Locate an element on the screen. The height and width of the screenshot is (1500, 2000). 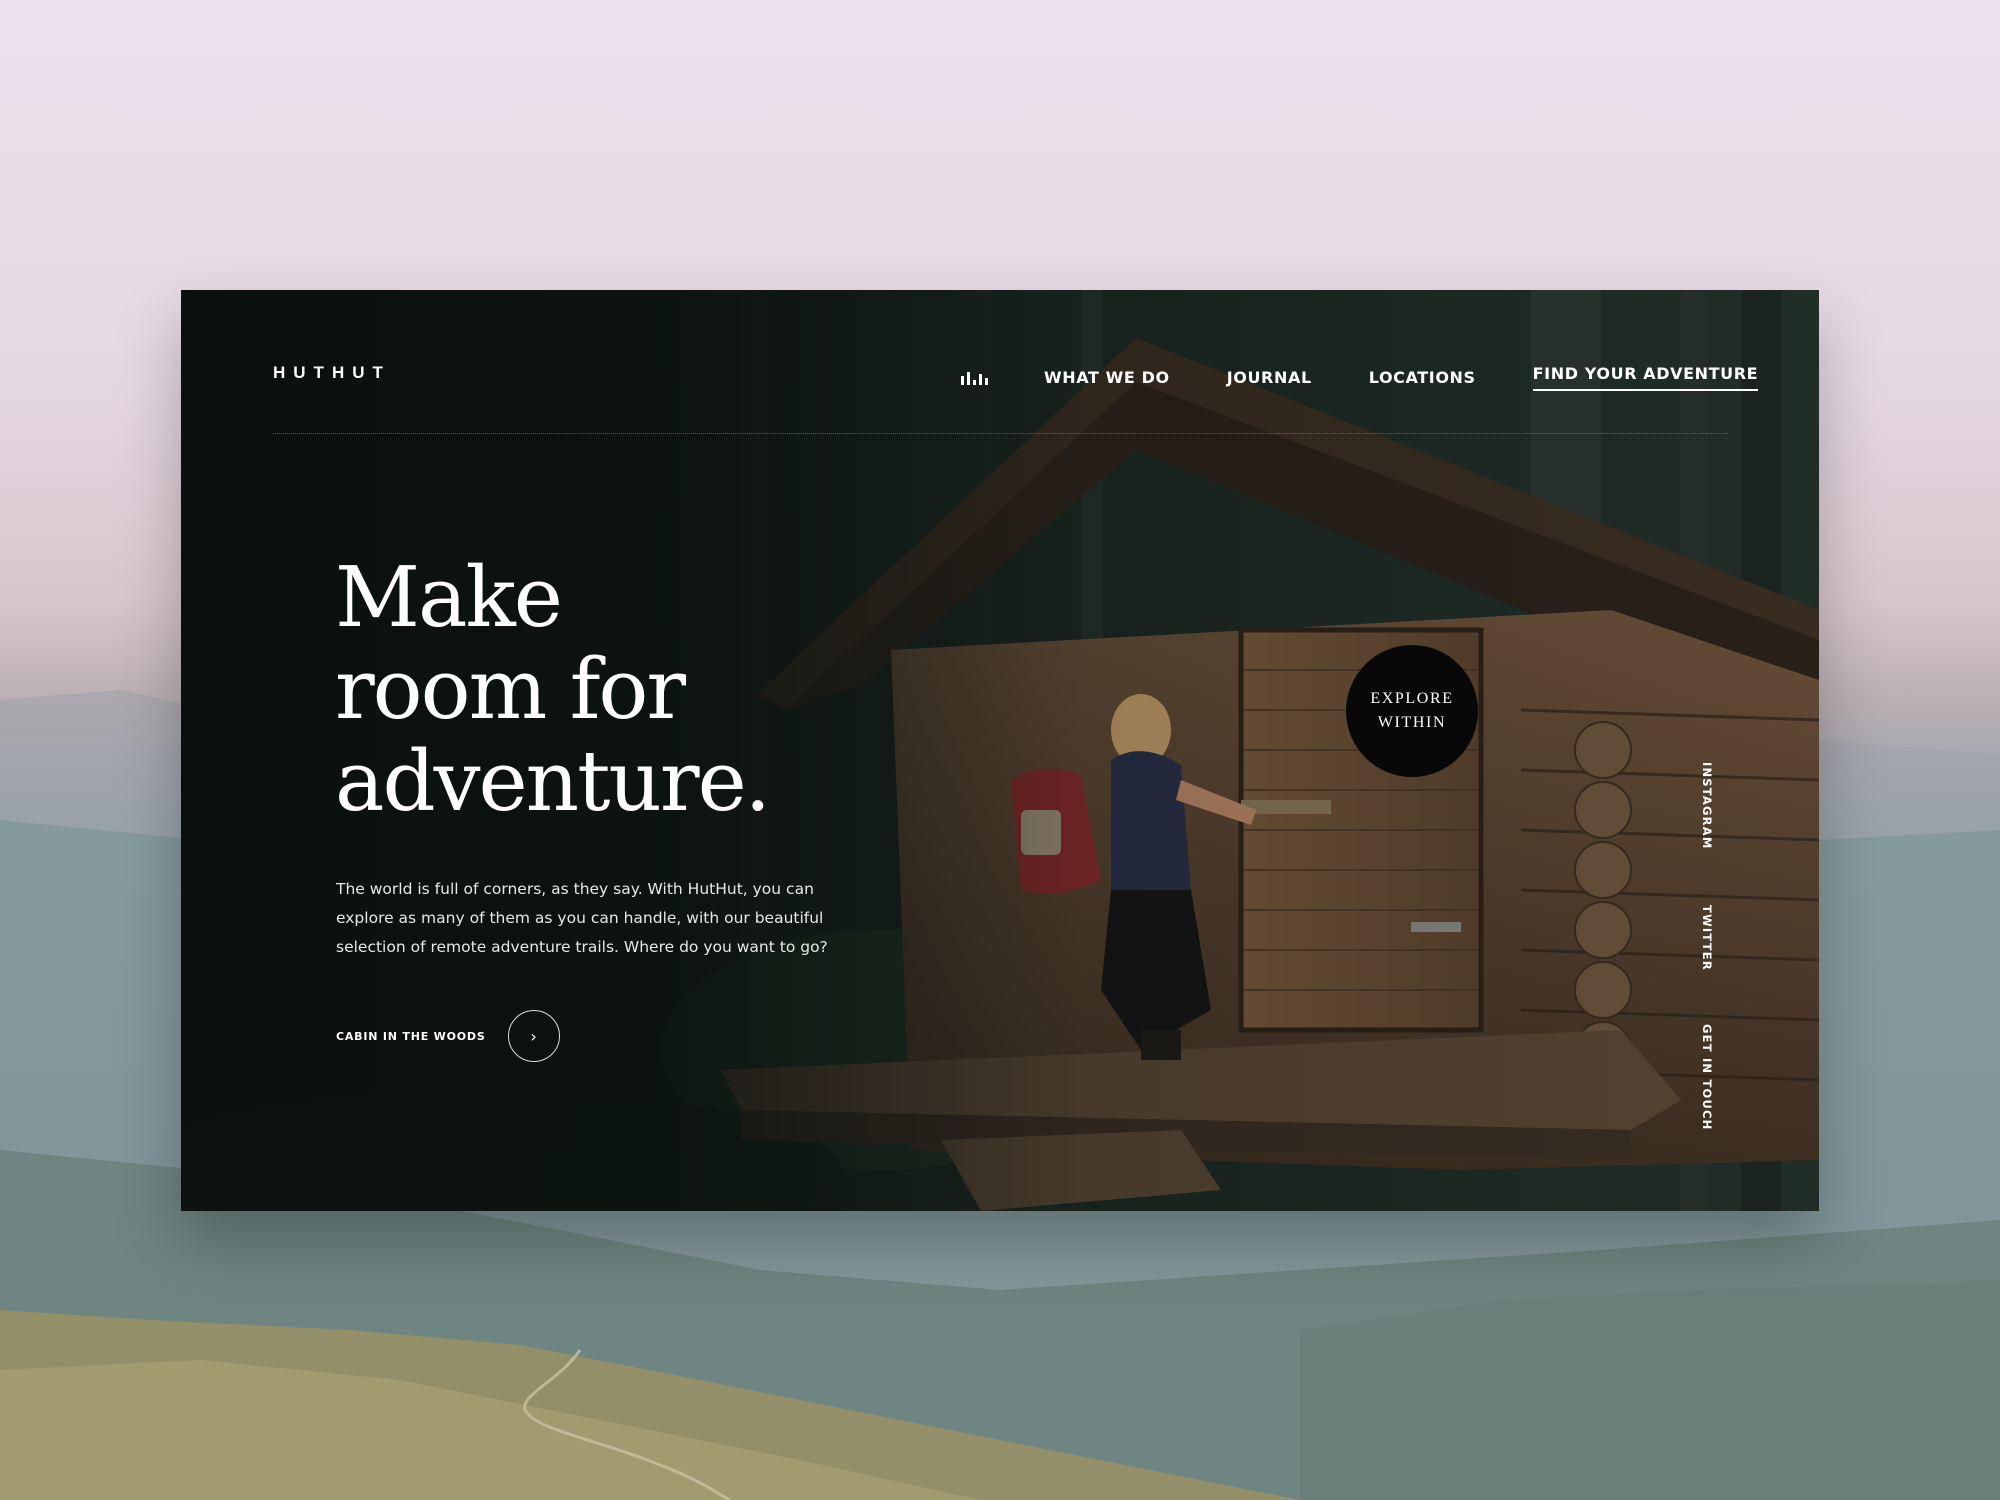
cabin-cta-link: CABIN IN THE WOODS › is located at coordinates (448, 1036).